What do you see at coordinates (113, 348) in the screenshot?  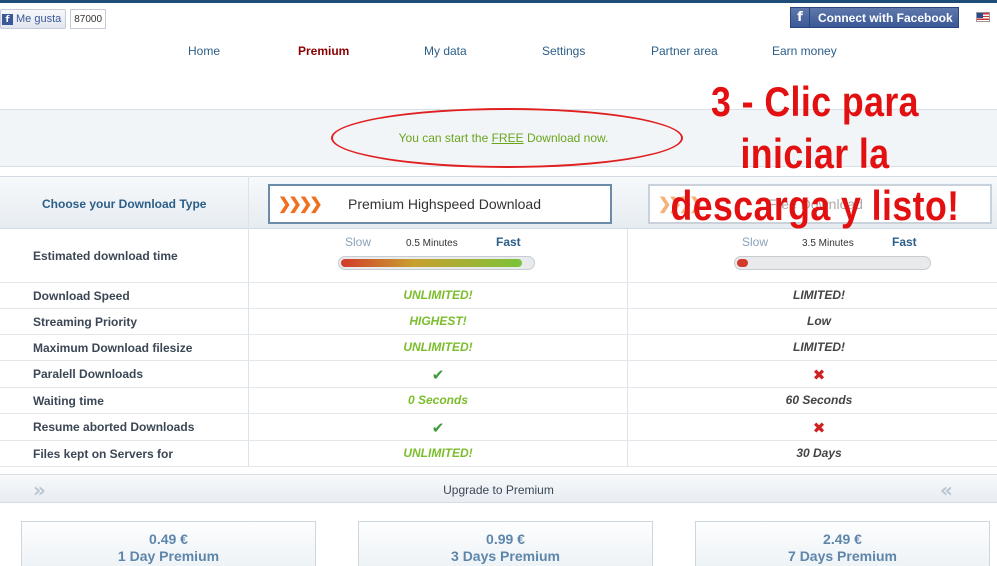 I see `feature-label: Maximum Download filesize` at bounding box center [113, 348].